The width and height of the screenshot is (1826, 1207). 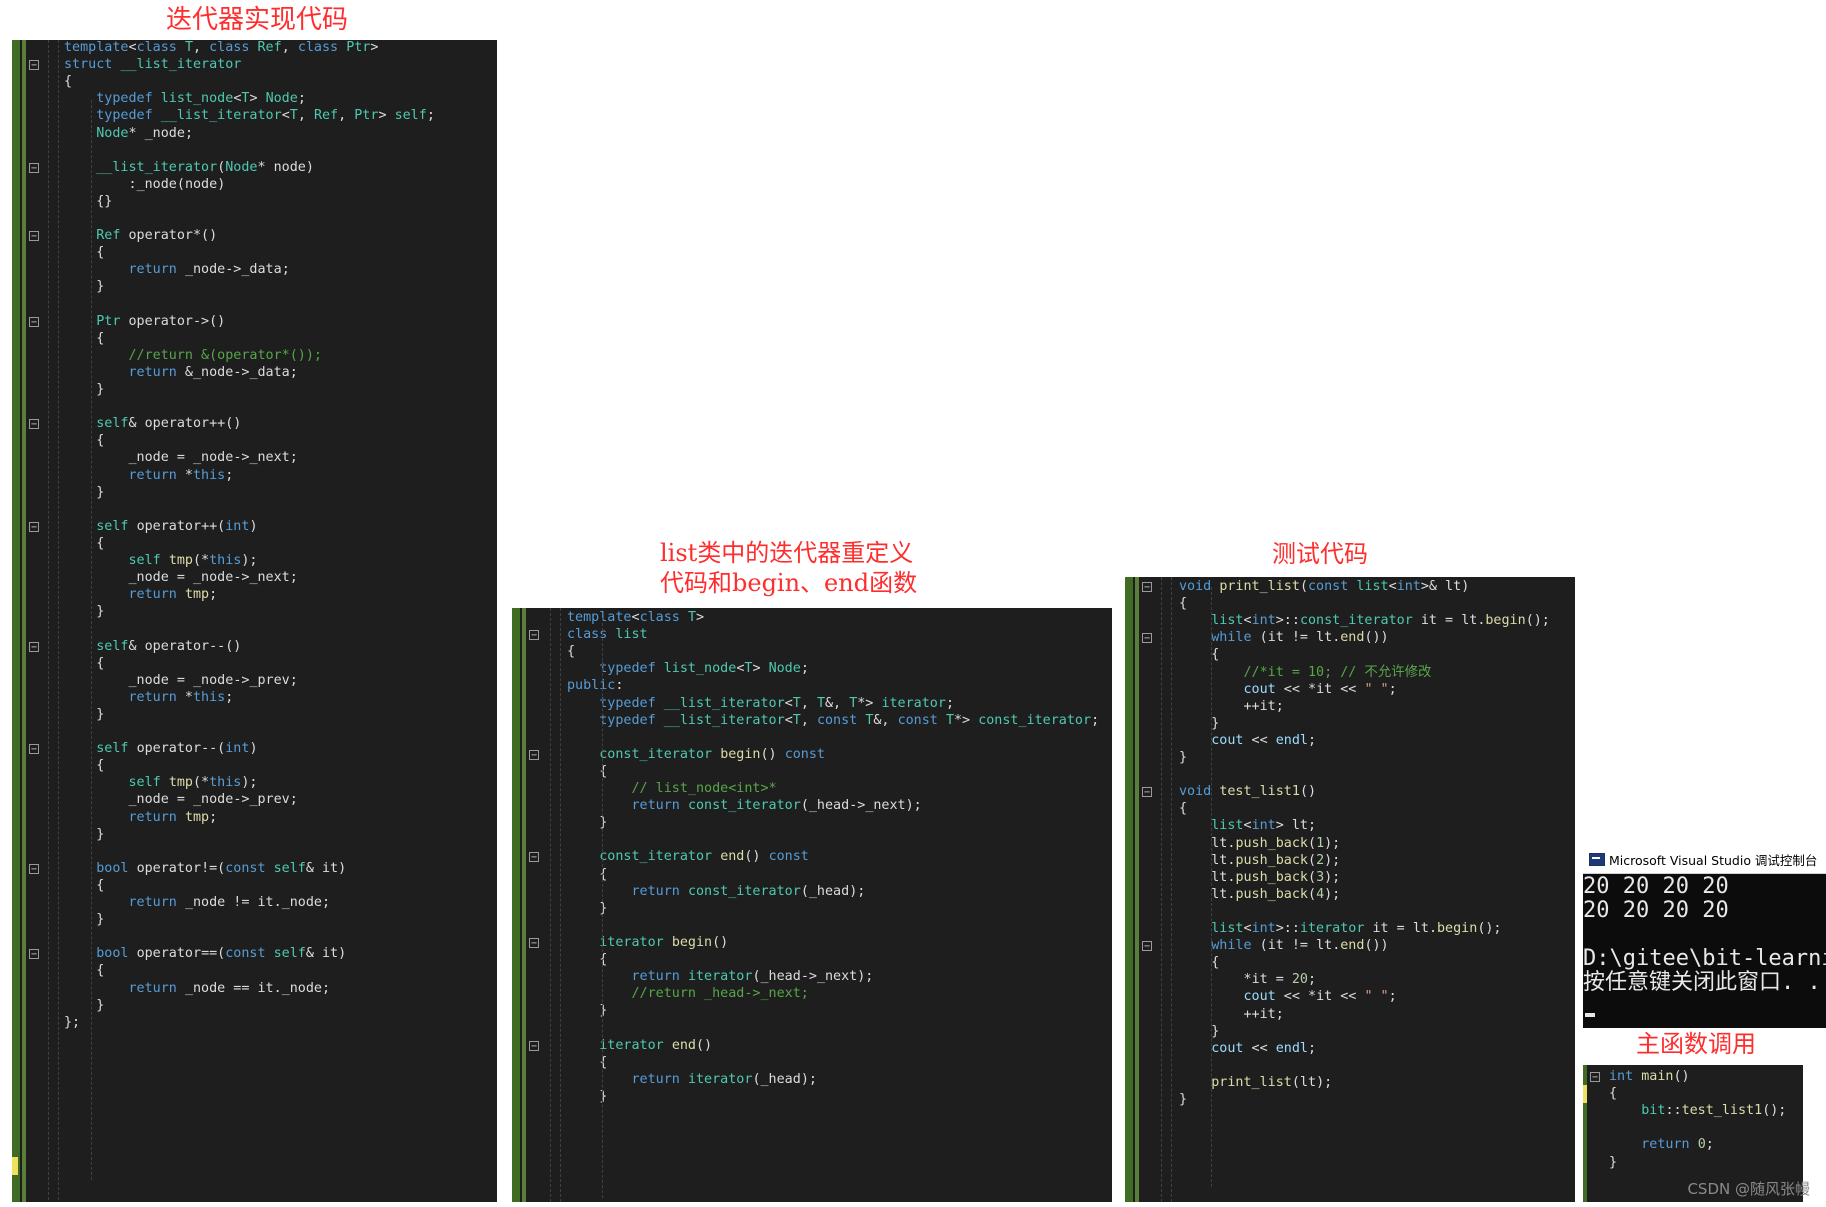 What do you see at coordinates (1661, 1145) in the screenshot?
I see `code-line: return 0;` at bounding box center [1661, 1145].